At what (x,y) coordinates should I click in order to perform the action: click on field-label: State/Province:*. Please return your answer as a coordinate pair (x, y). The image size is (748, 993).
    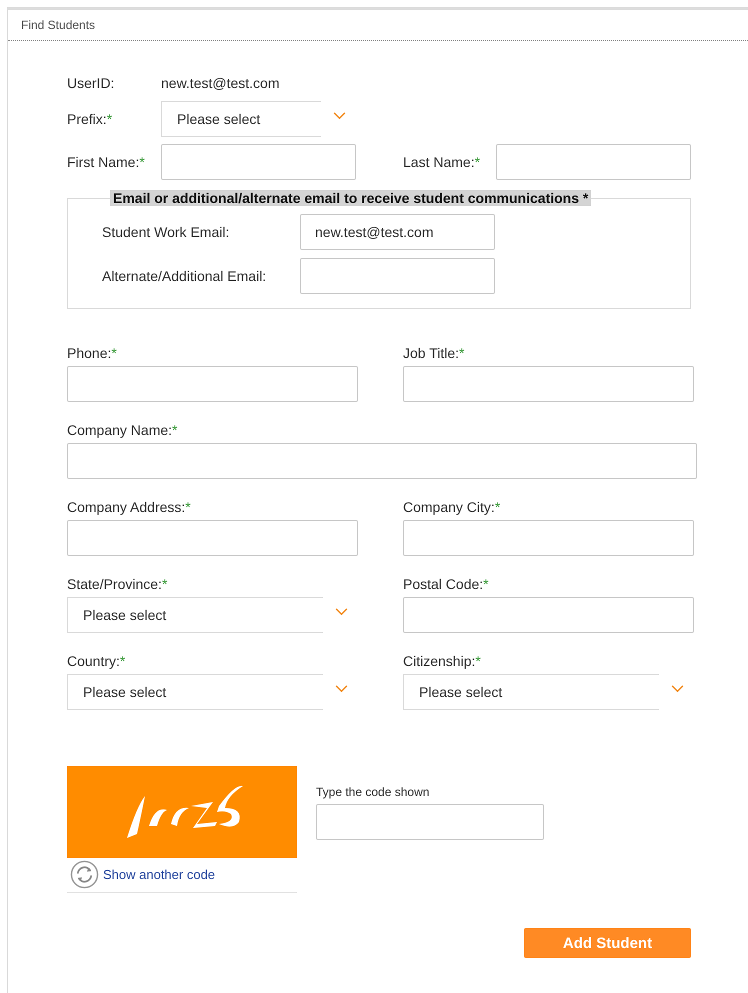
    Looking at the image, I should click on (117, 584).